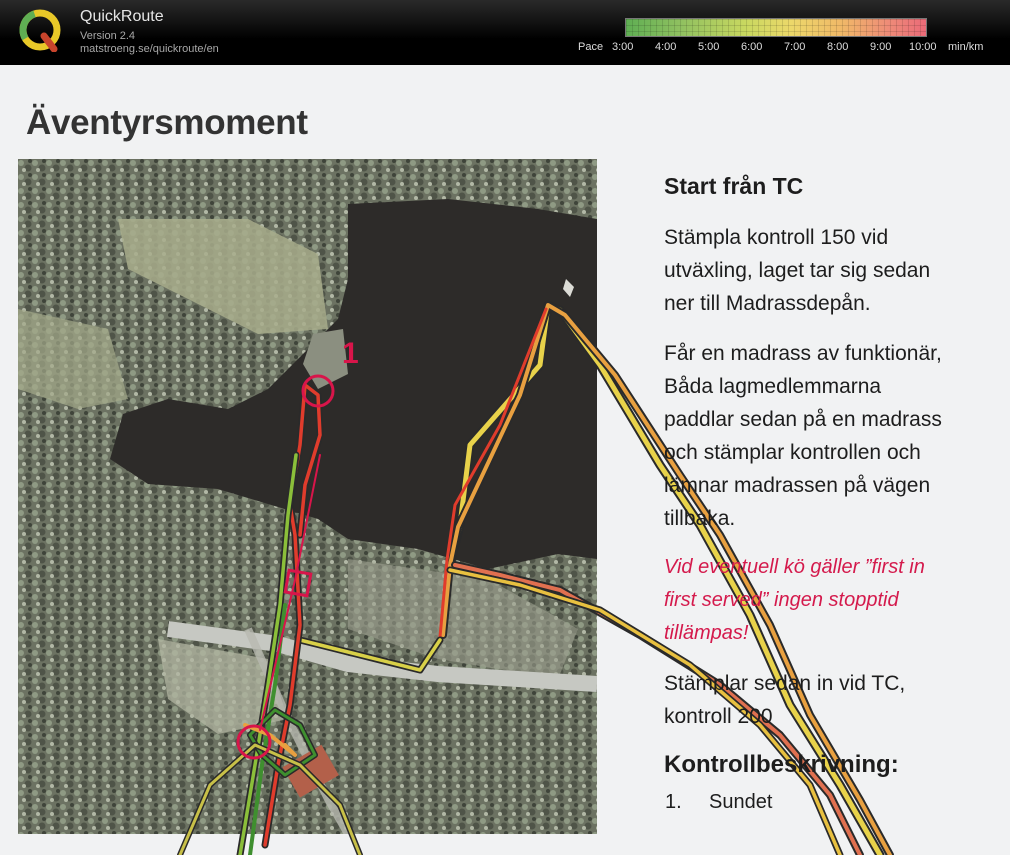 The width and height of the screenshot is (1010, 855). What do you see at coordinates (767, 303) in the screenshot?
I see `paragraph-line: ner till Madrassdepån.` at bounding box center [767, 303].